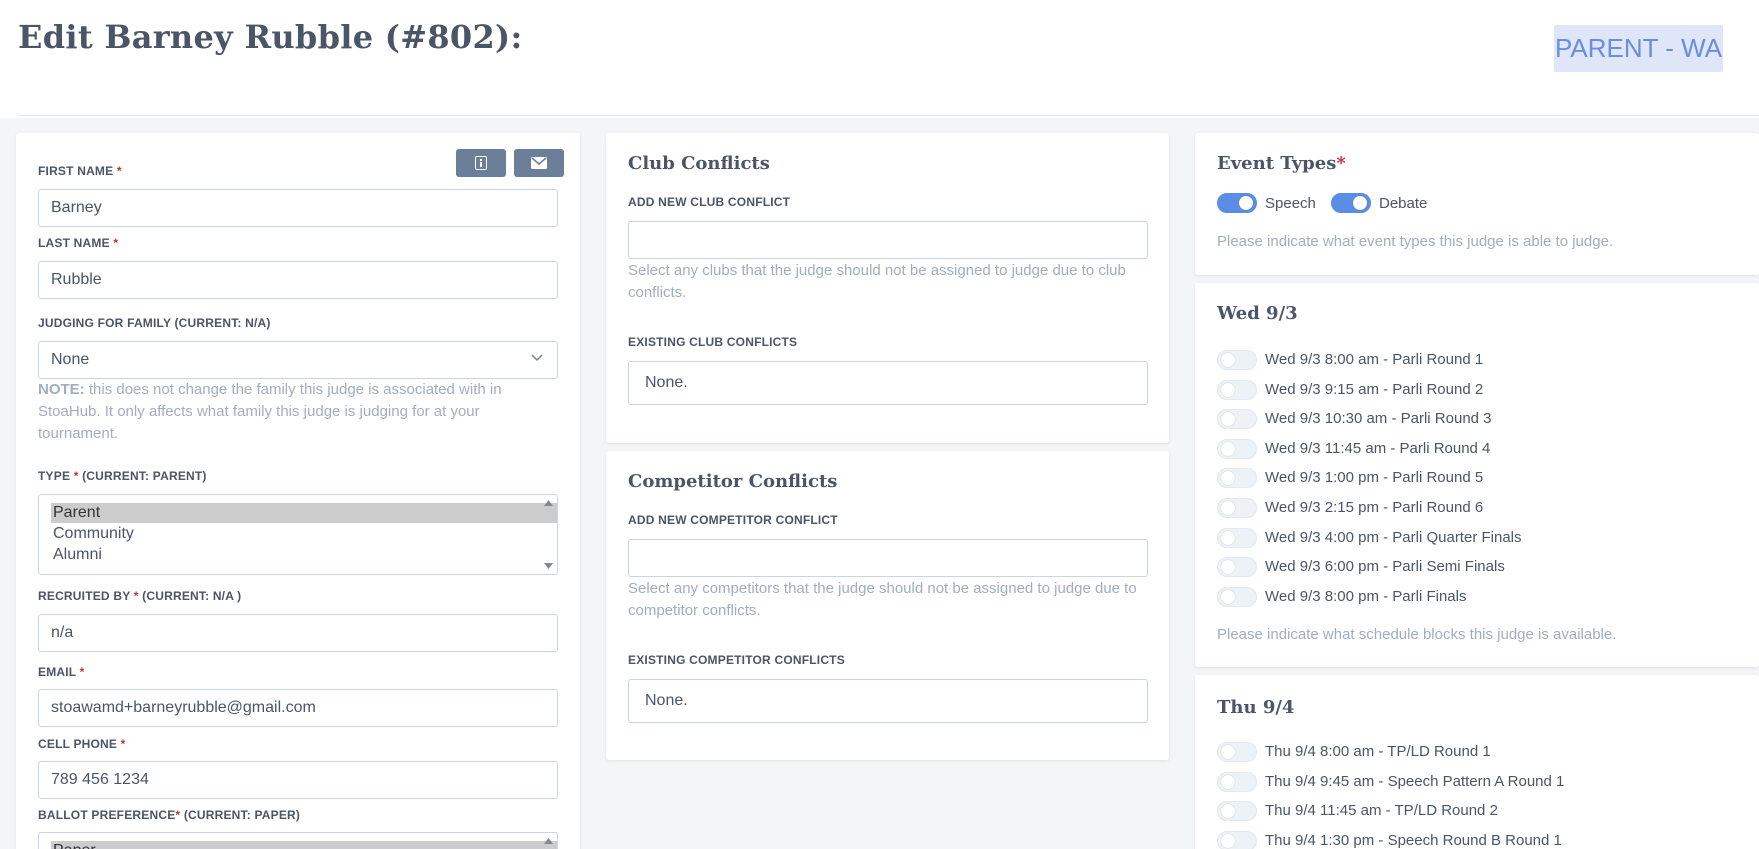 The height and width of the screenshot is (849, 1759). What do you see at coordinates (736, 660) in the screenshot?
I see `existing-competitor-conflicts-label: EXISTING COMPETITOR CONFLICTS` at bounding box center [736, 660].